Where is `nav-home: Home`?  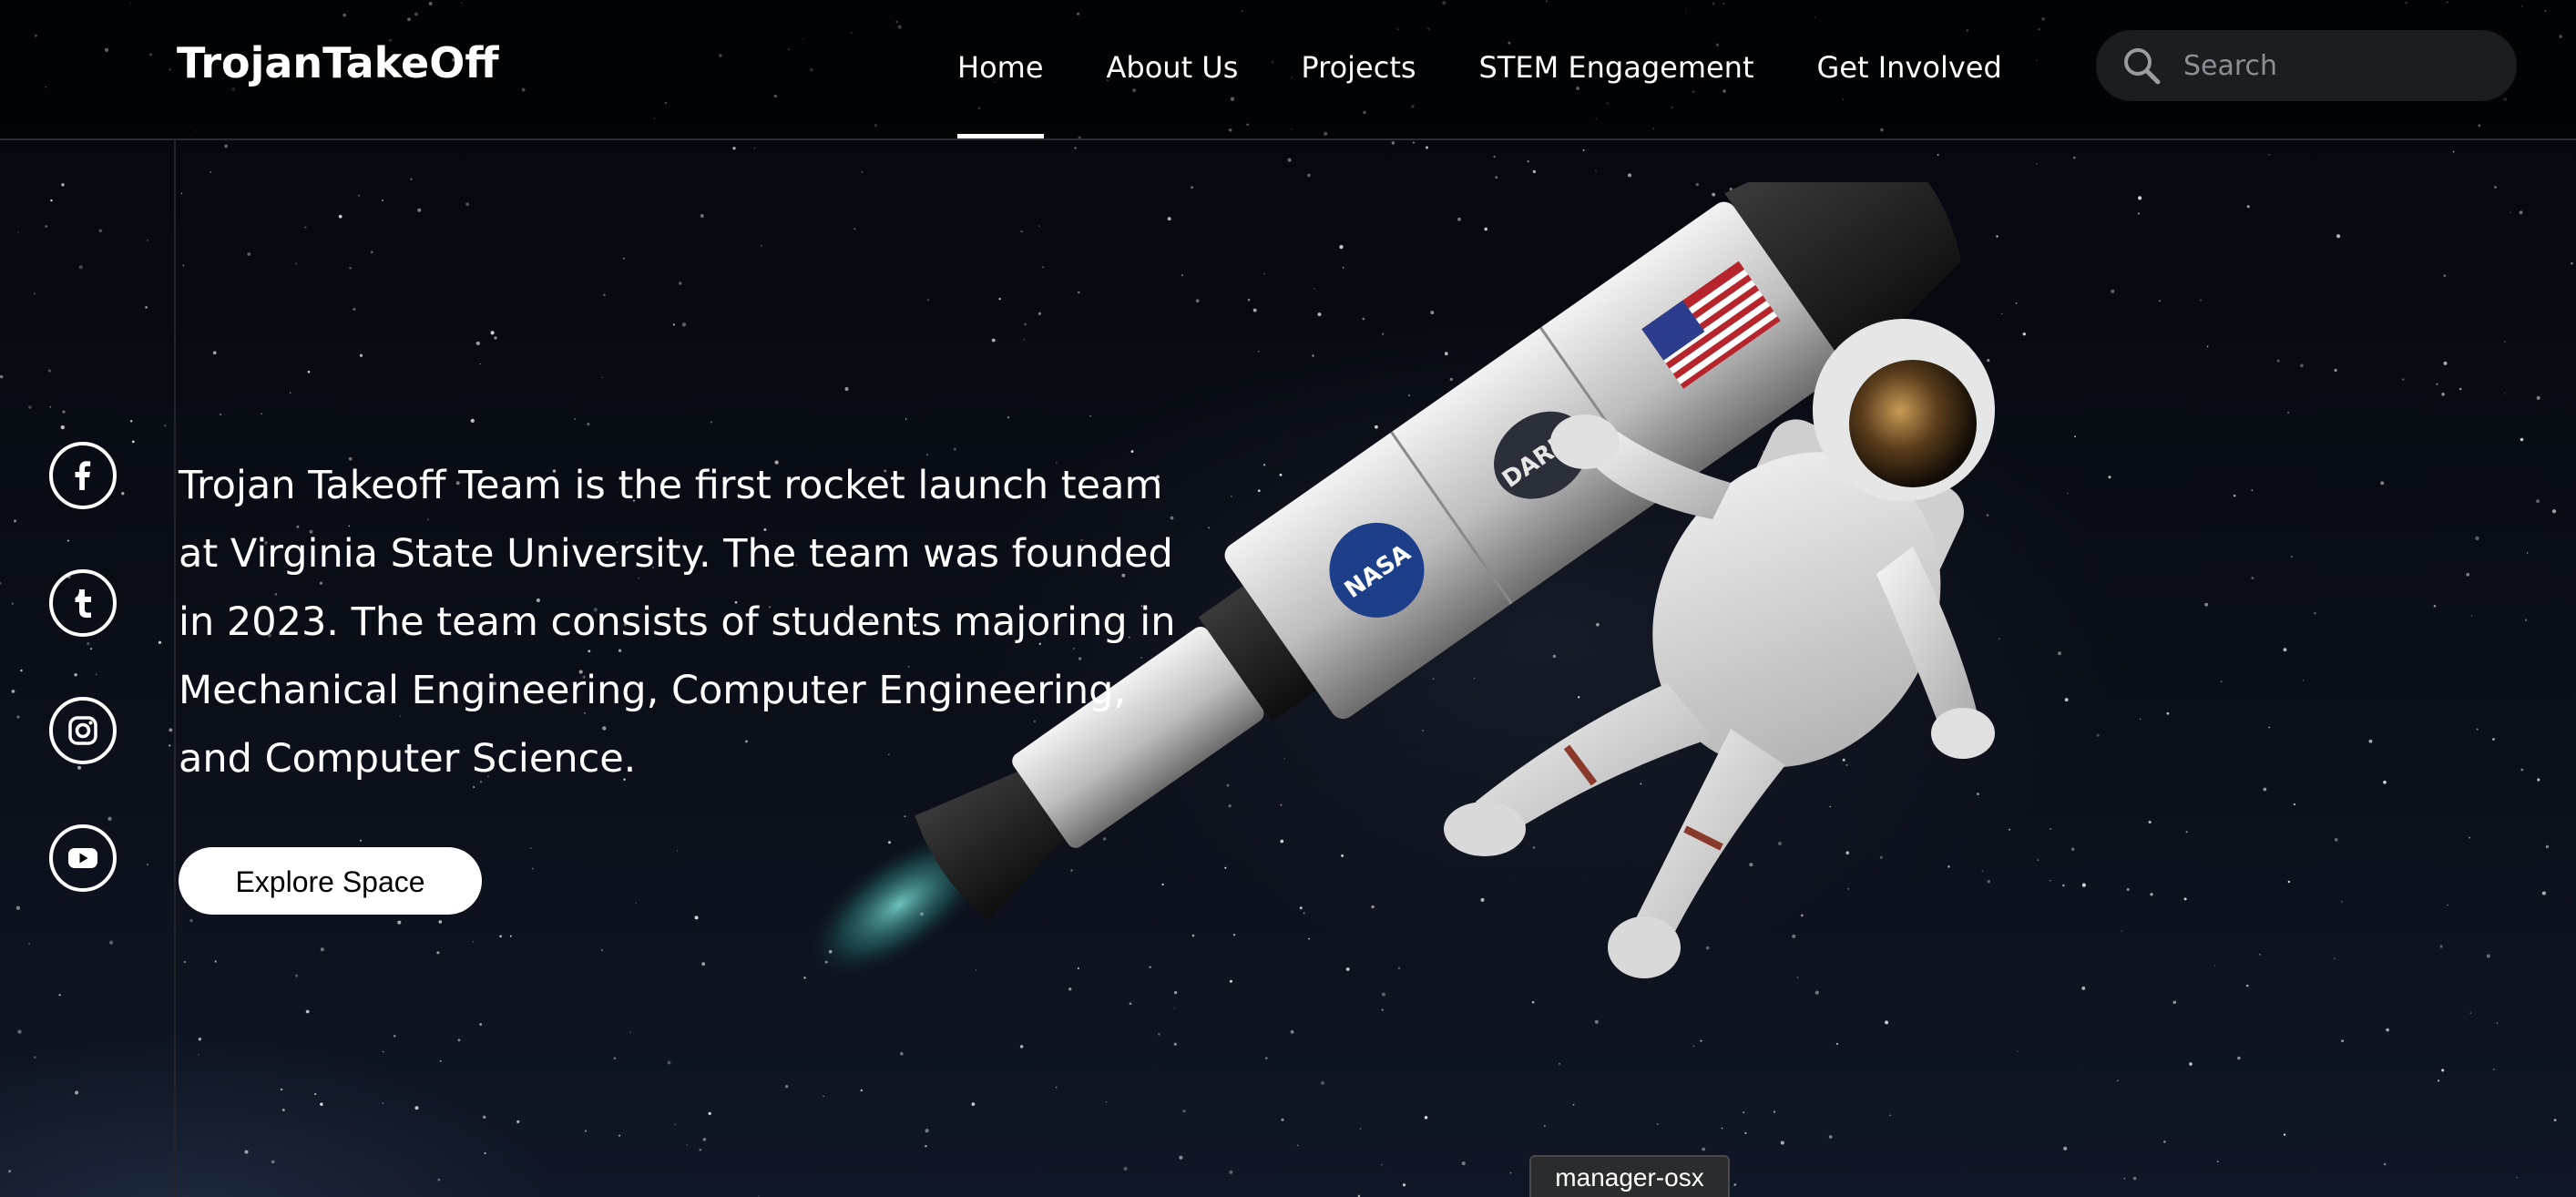
nav-home: Home is located at coordinates (1000, 69).